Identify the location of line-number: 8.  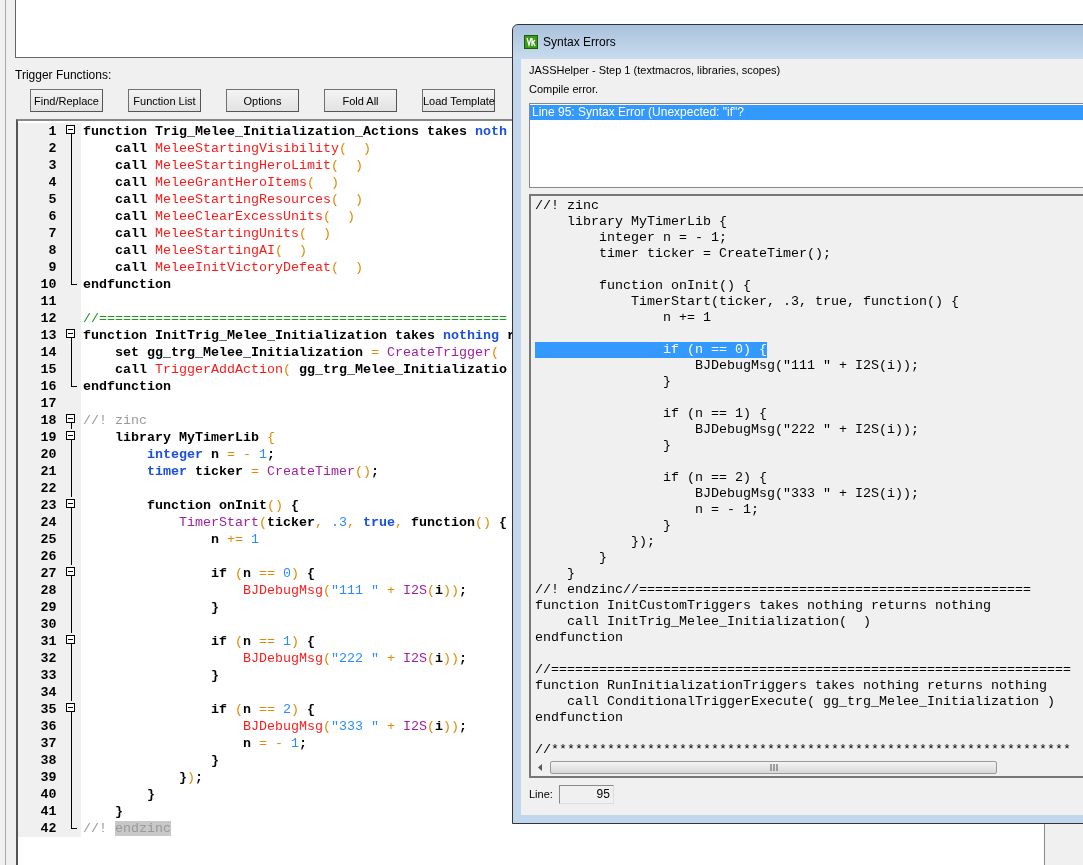
(52, 250).